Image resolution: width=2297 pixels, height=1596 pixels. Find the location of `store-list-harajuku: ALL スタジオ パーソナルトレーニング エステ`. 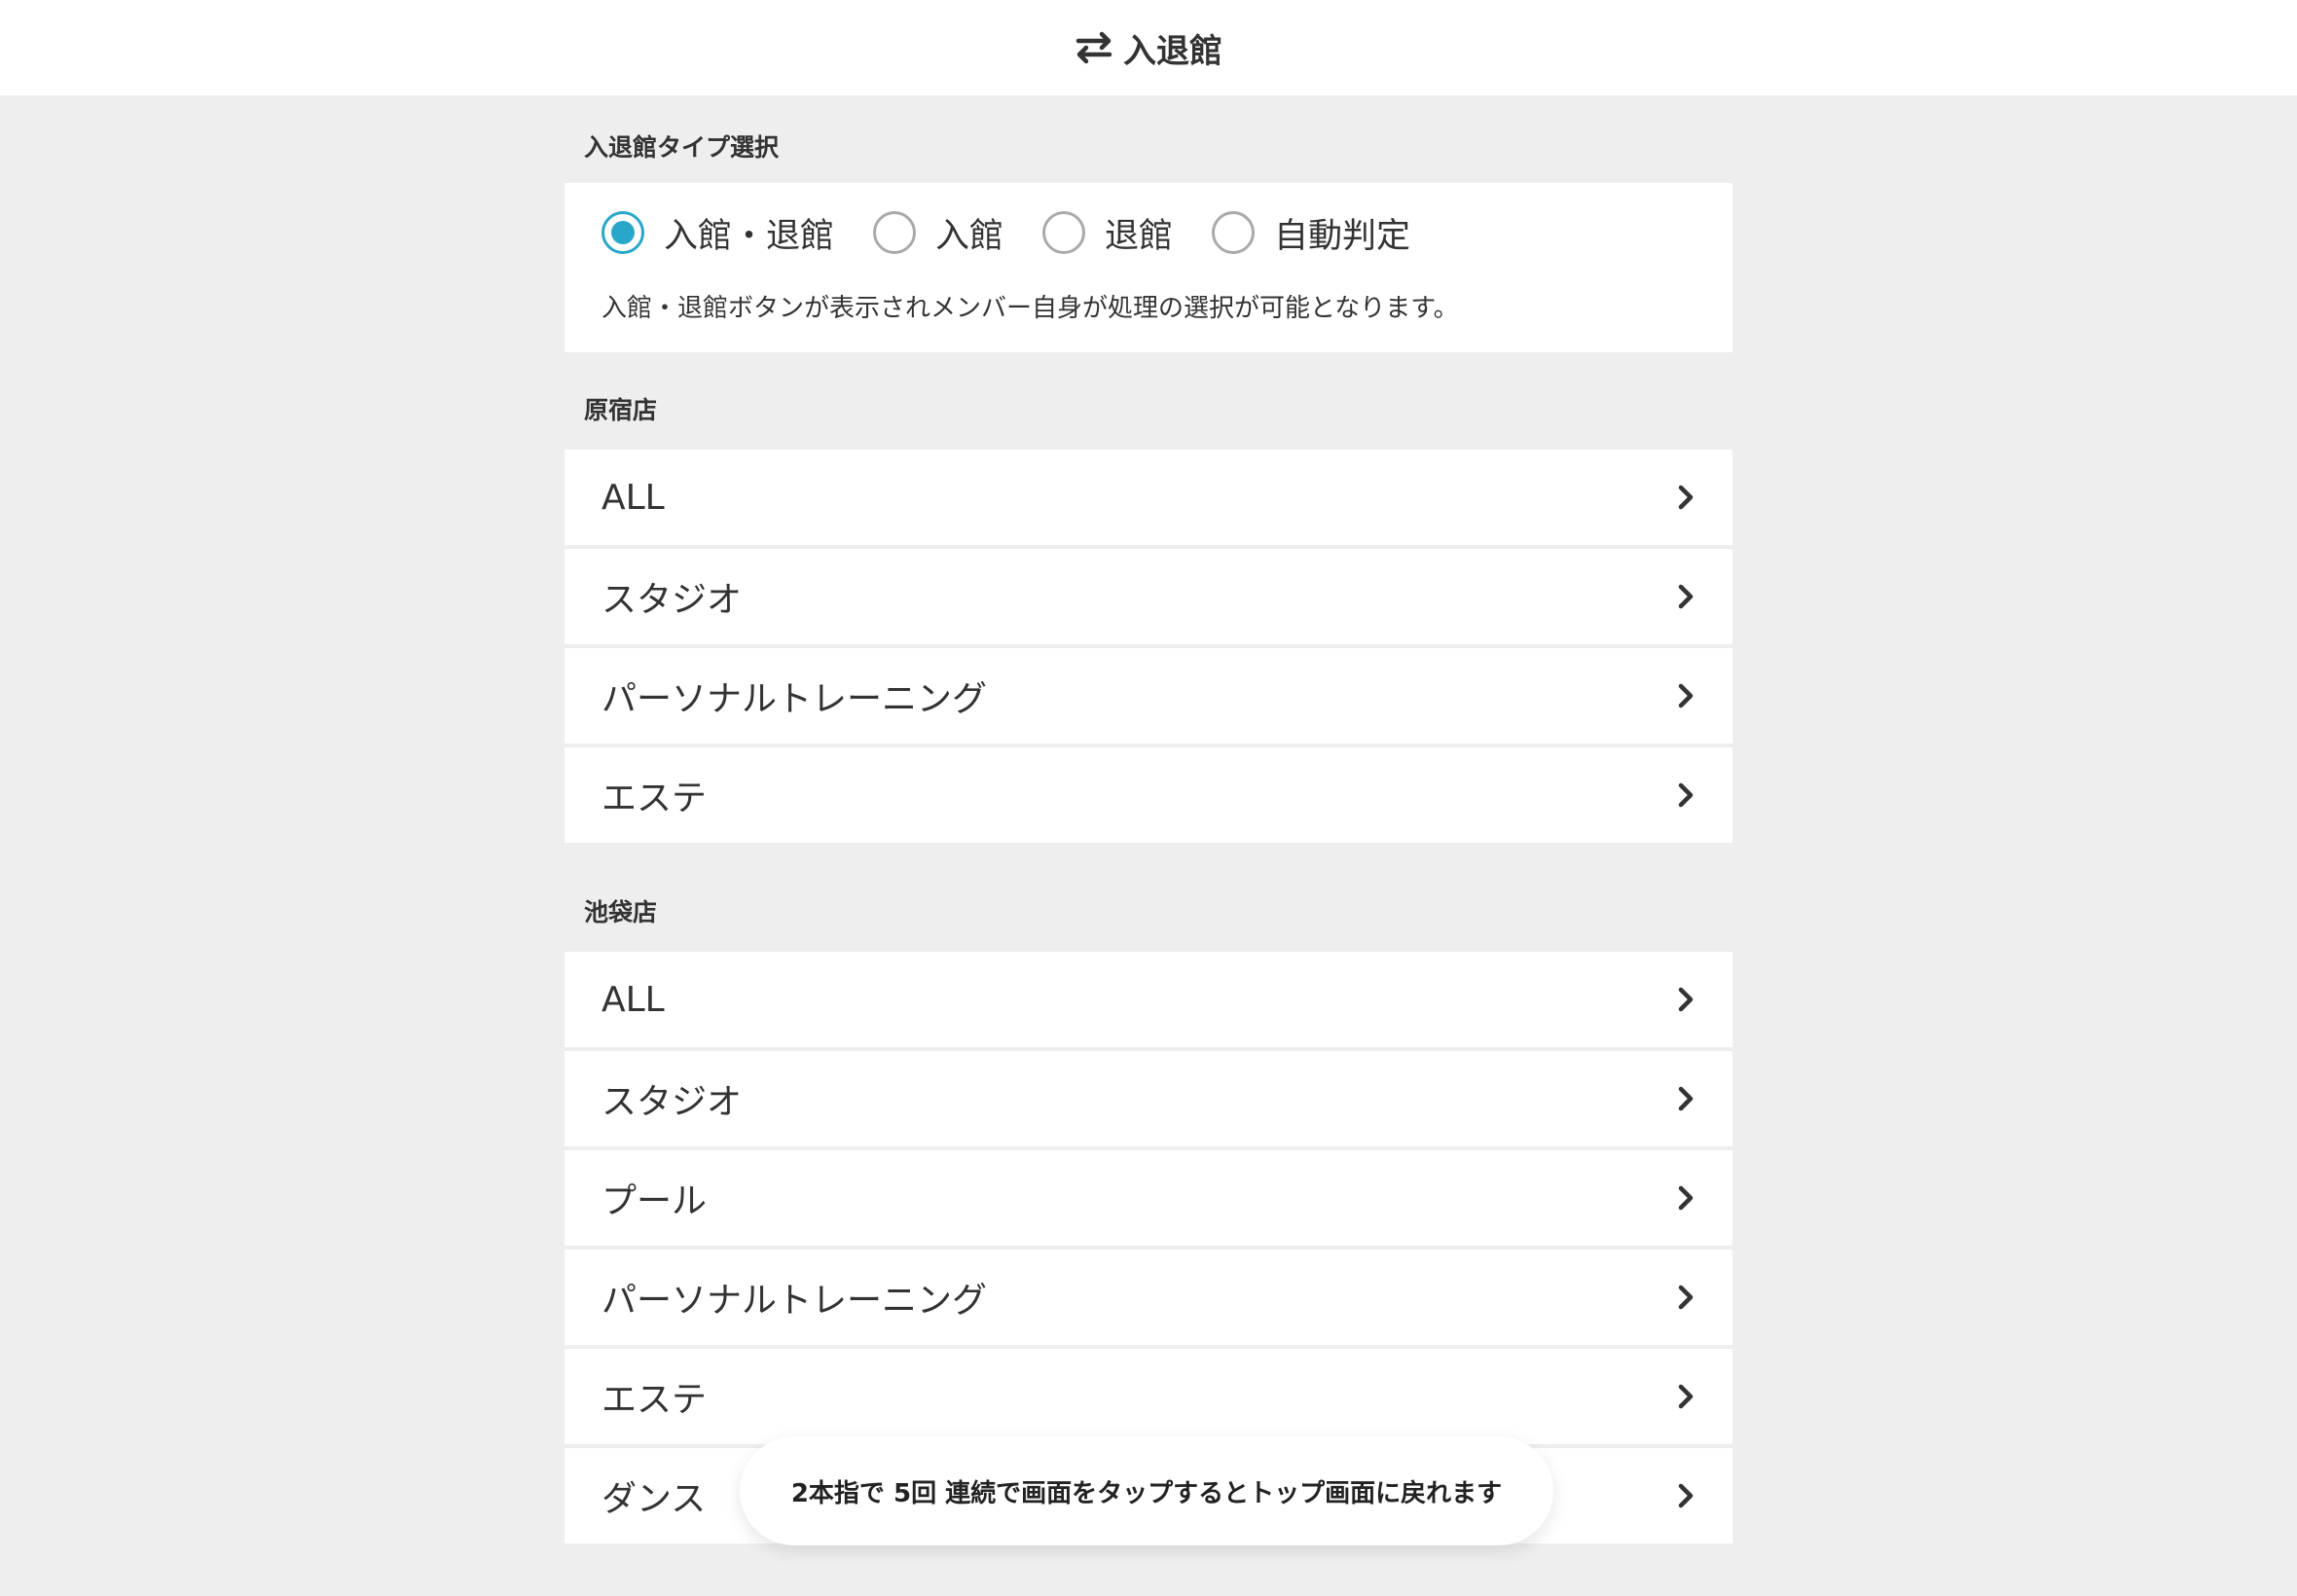

store-list-harajuku: ALL スタジオ パーソナルトレーニング エステ is located at coordinates (1148, 646).